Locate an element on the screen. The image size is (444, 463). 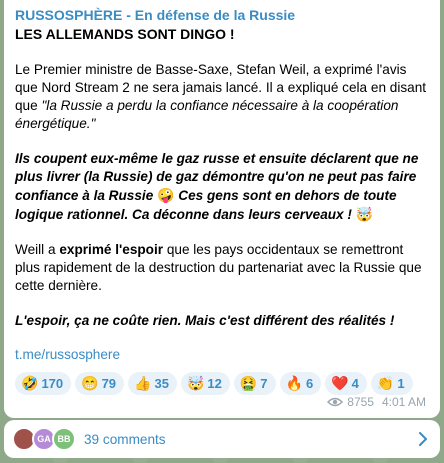
paragraph-3-bold: exprimé l'espoir is located at coordinates (111, 249).